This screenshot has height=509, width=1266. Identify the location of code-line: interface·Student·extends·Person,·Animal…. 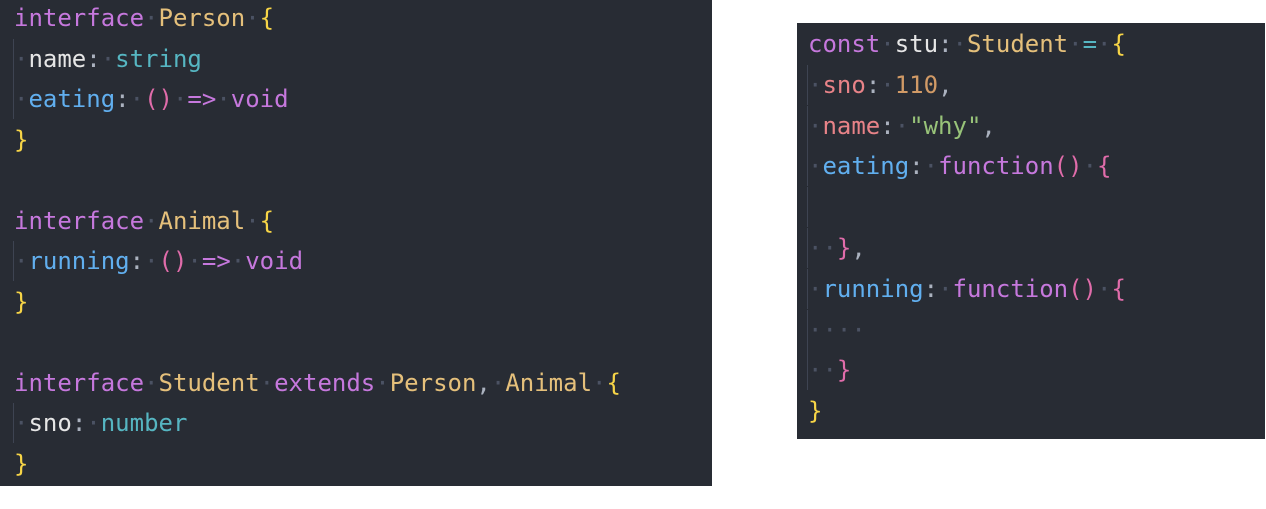
(317, 383).